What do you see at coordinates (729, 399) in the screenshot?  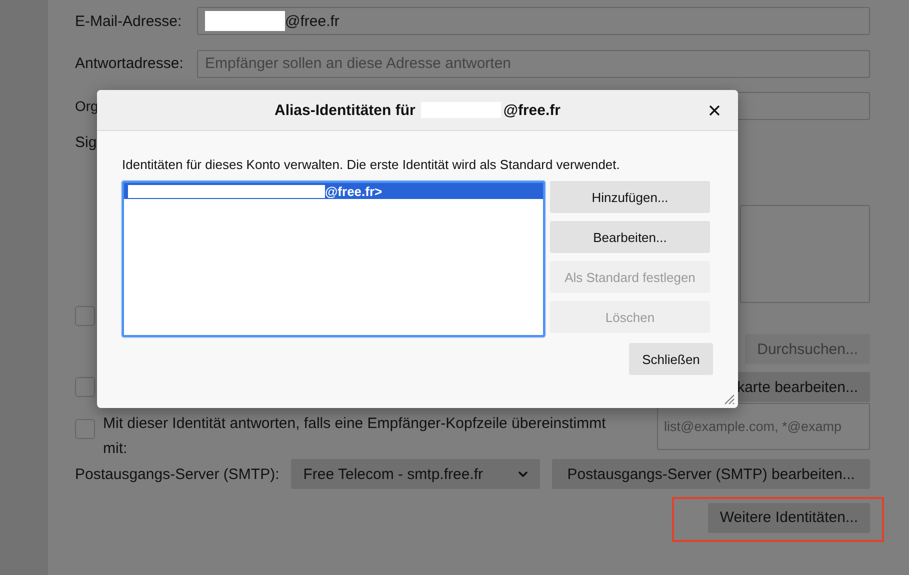 I see `resize-grip-icon` at bounding box center [729, 399].